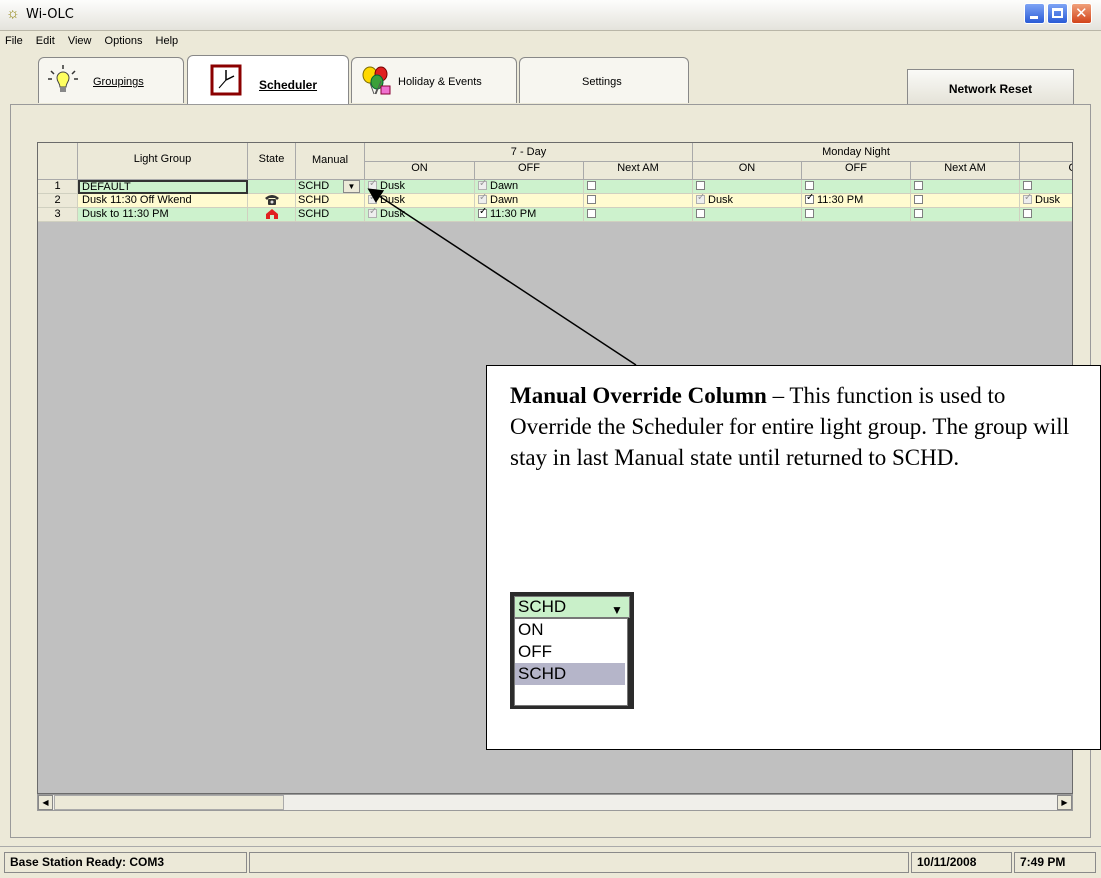  I want to click on status-spacer, so click(579, 862).